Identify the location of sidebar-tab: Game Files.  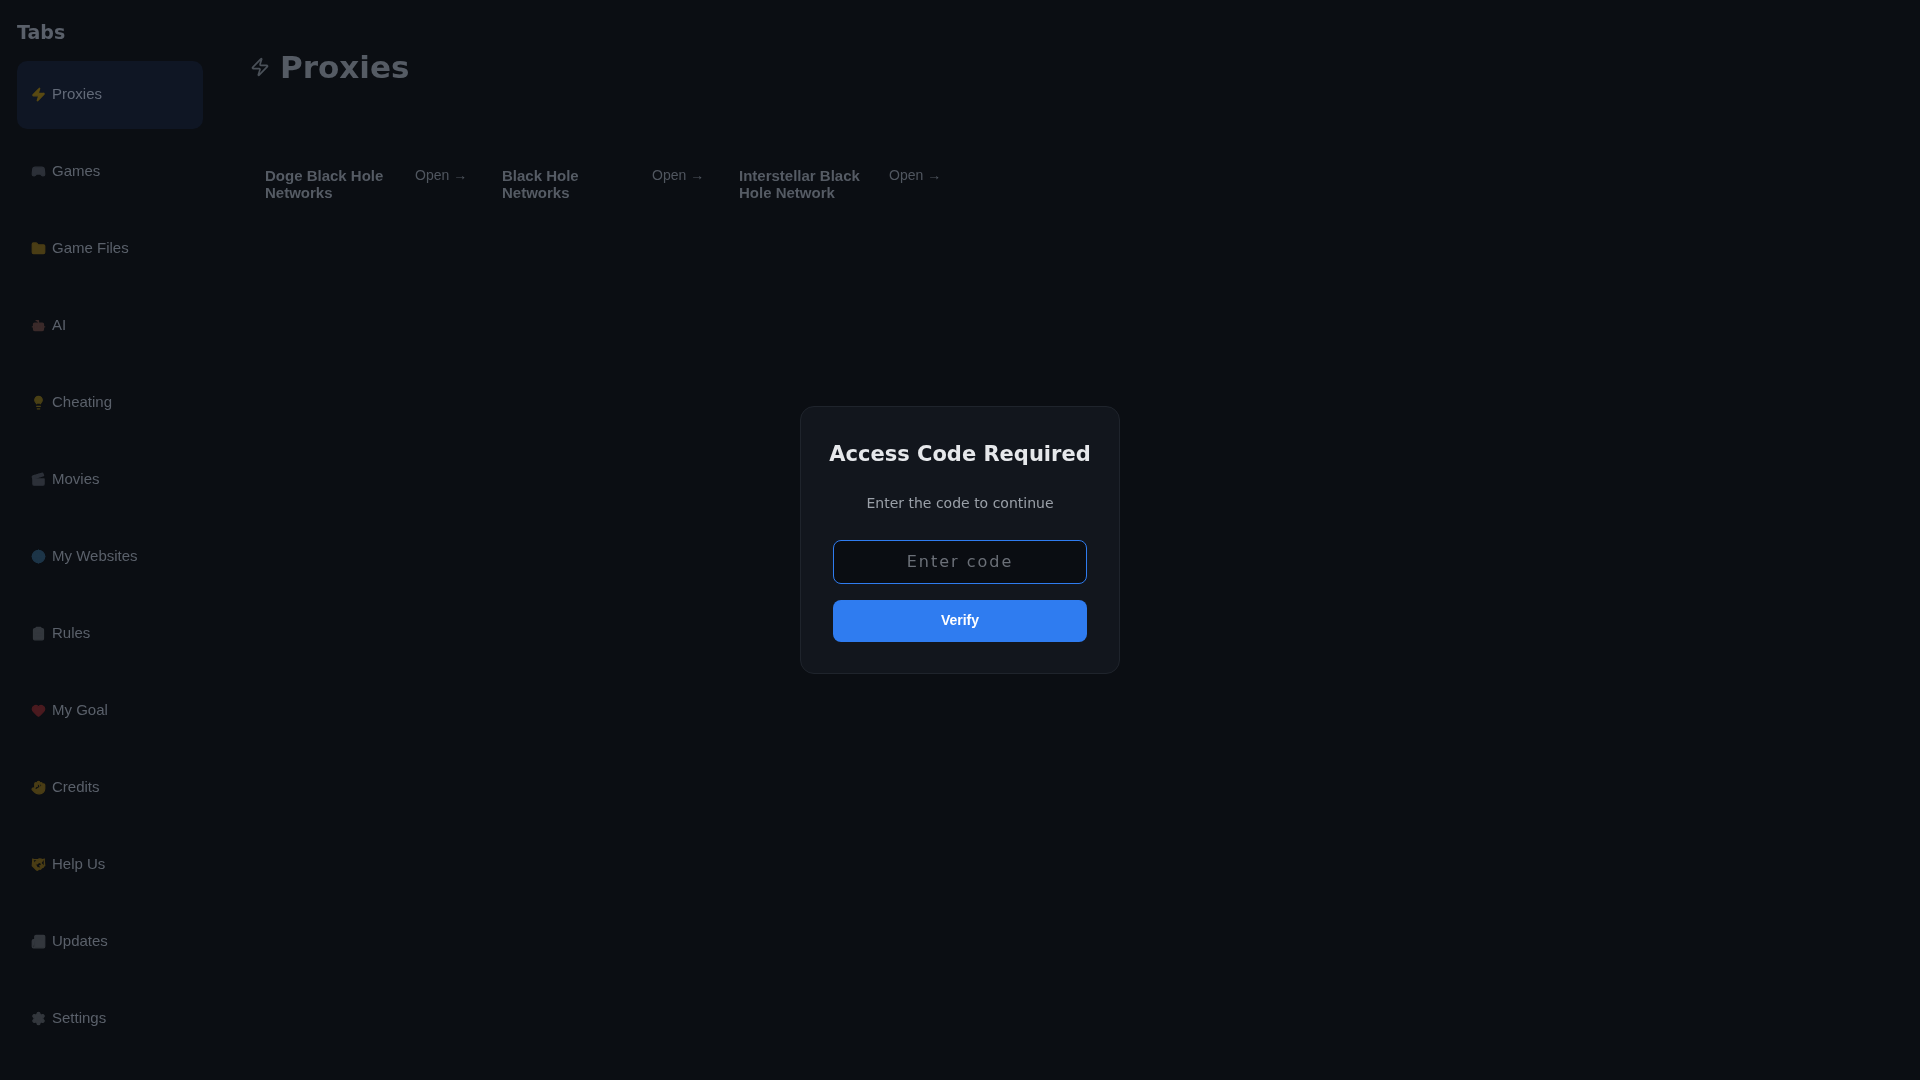
(110, 248).